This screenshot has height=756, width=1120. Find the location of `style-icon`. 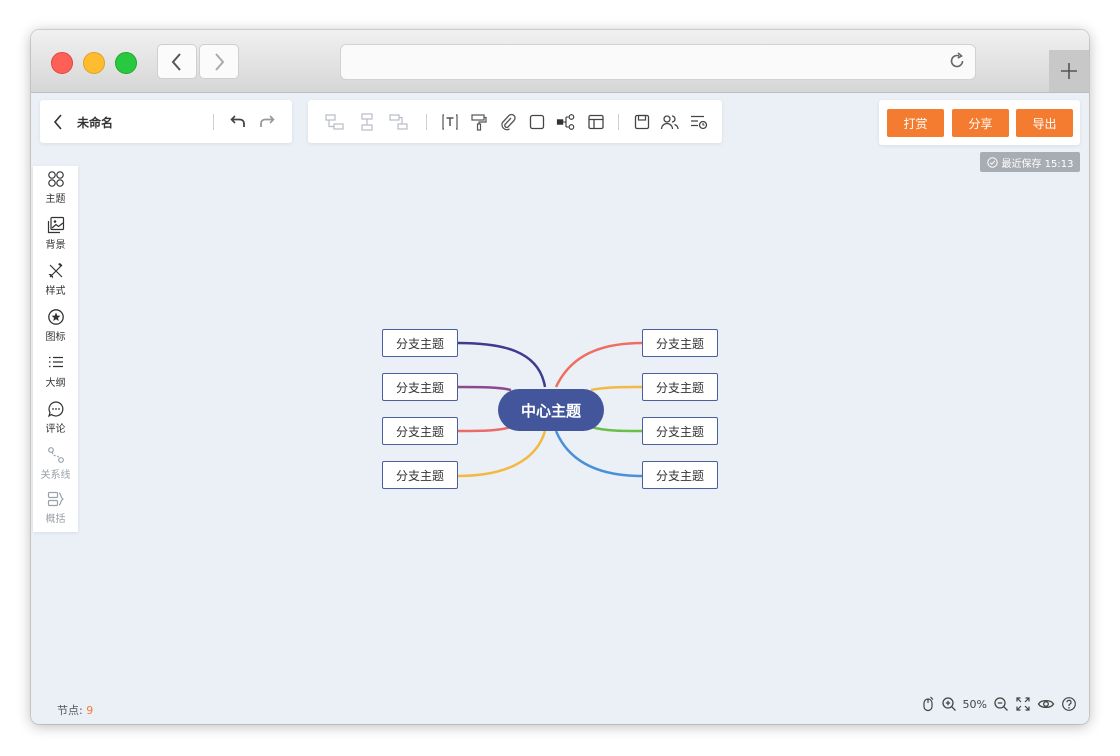

style-icon is located at coordinates (55, 271).